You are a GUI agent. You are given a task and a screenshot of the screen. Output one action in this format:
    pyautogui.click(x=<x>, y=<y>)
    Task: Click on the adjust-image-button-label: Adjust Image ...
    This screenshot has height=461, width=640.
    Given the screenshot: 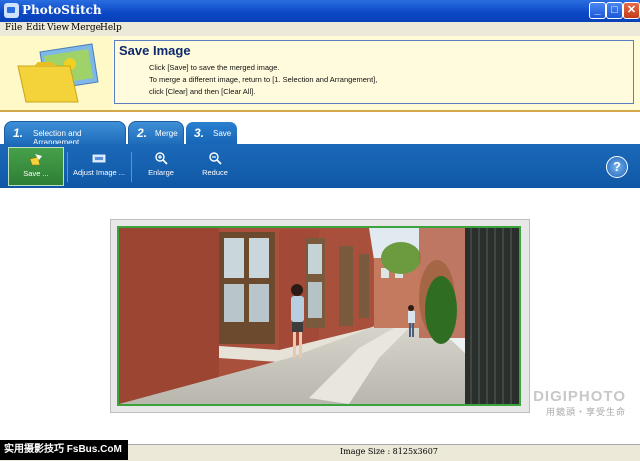 What is the action you would take?
    pyautogui.click(x=99, y=172)
    